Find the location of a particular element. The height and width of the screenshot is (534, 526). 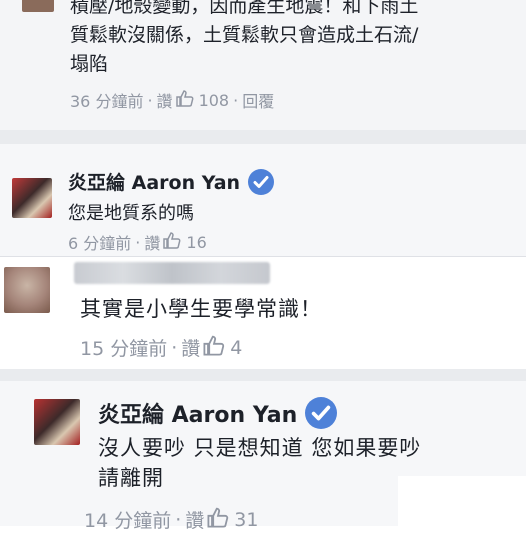

timestamp: 14 分鐘前 is located at coordinates (127, 519).